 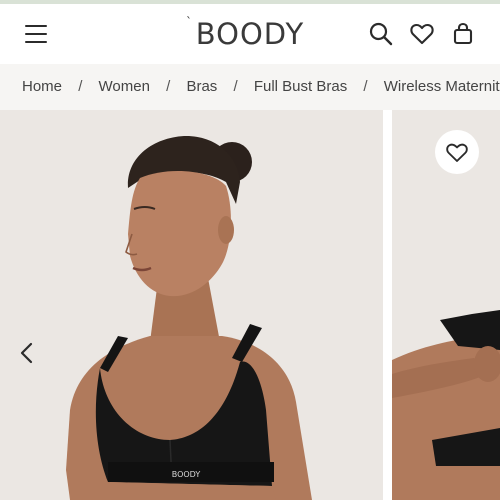 I want to click on cart-button, so click(x=463, y=34).